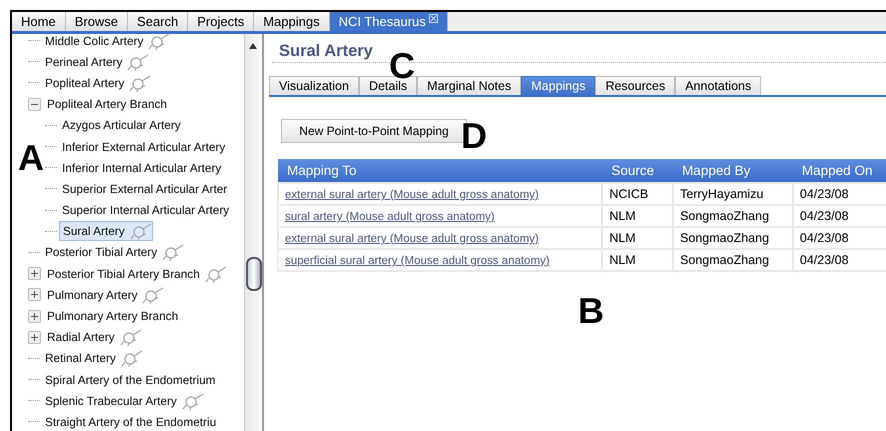  Describe the element at coordinates (635, 85) in the screenshot. I see `tab: Resources` at that location.